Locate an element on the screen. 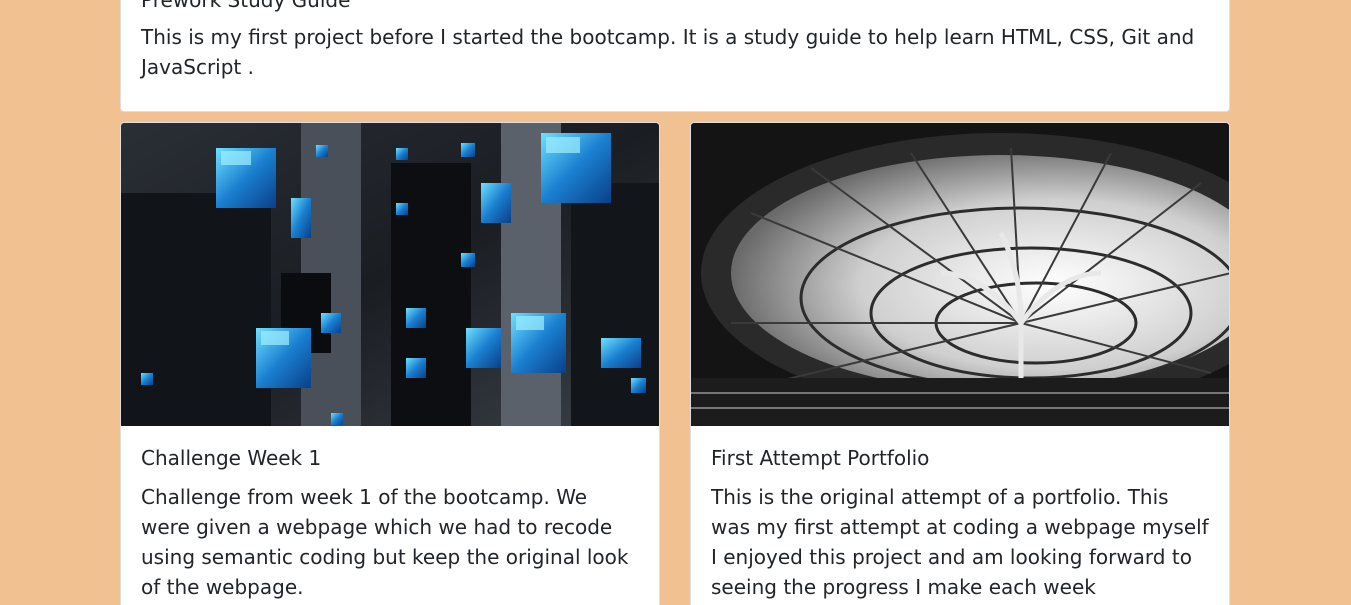 Image resolution: width=1351 pixels, height=605 pixels. card-title: Challenge Week 1 is located at coordinates (231, 458).